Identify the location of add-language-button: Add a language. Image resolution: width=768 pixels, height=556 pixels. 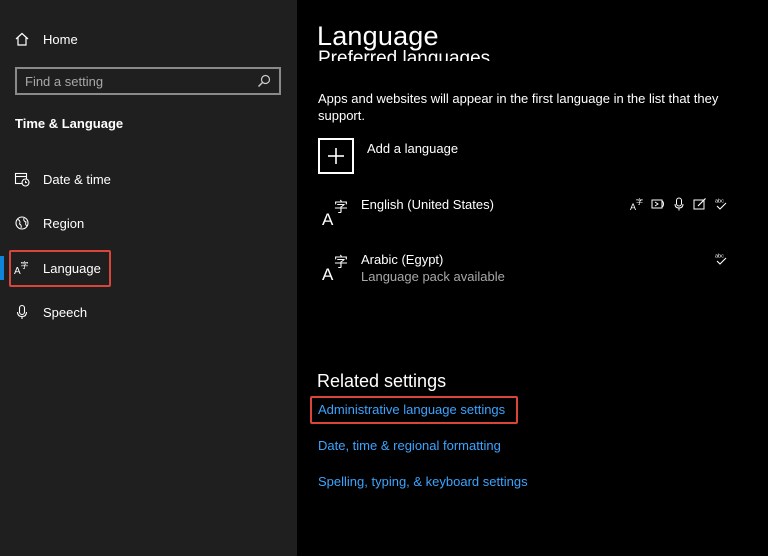
(388, 156).